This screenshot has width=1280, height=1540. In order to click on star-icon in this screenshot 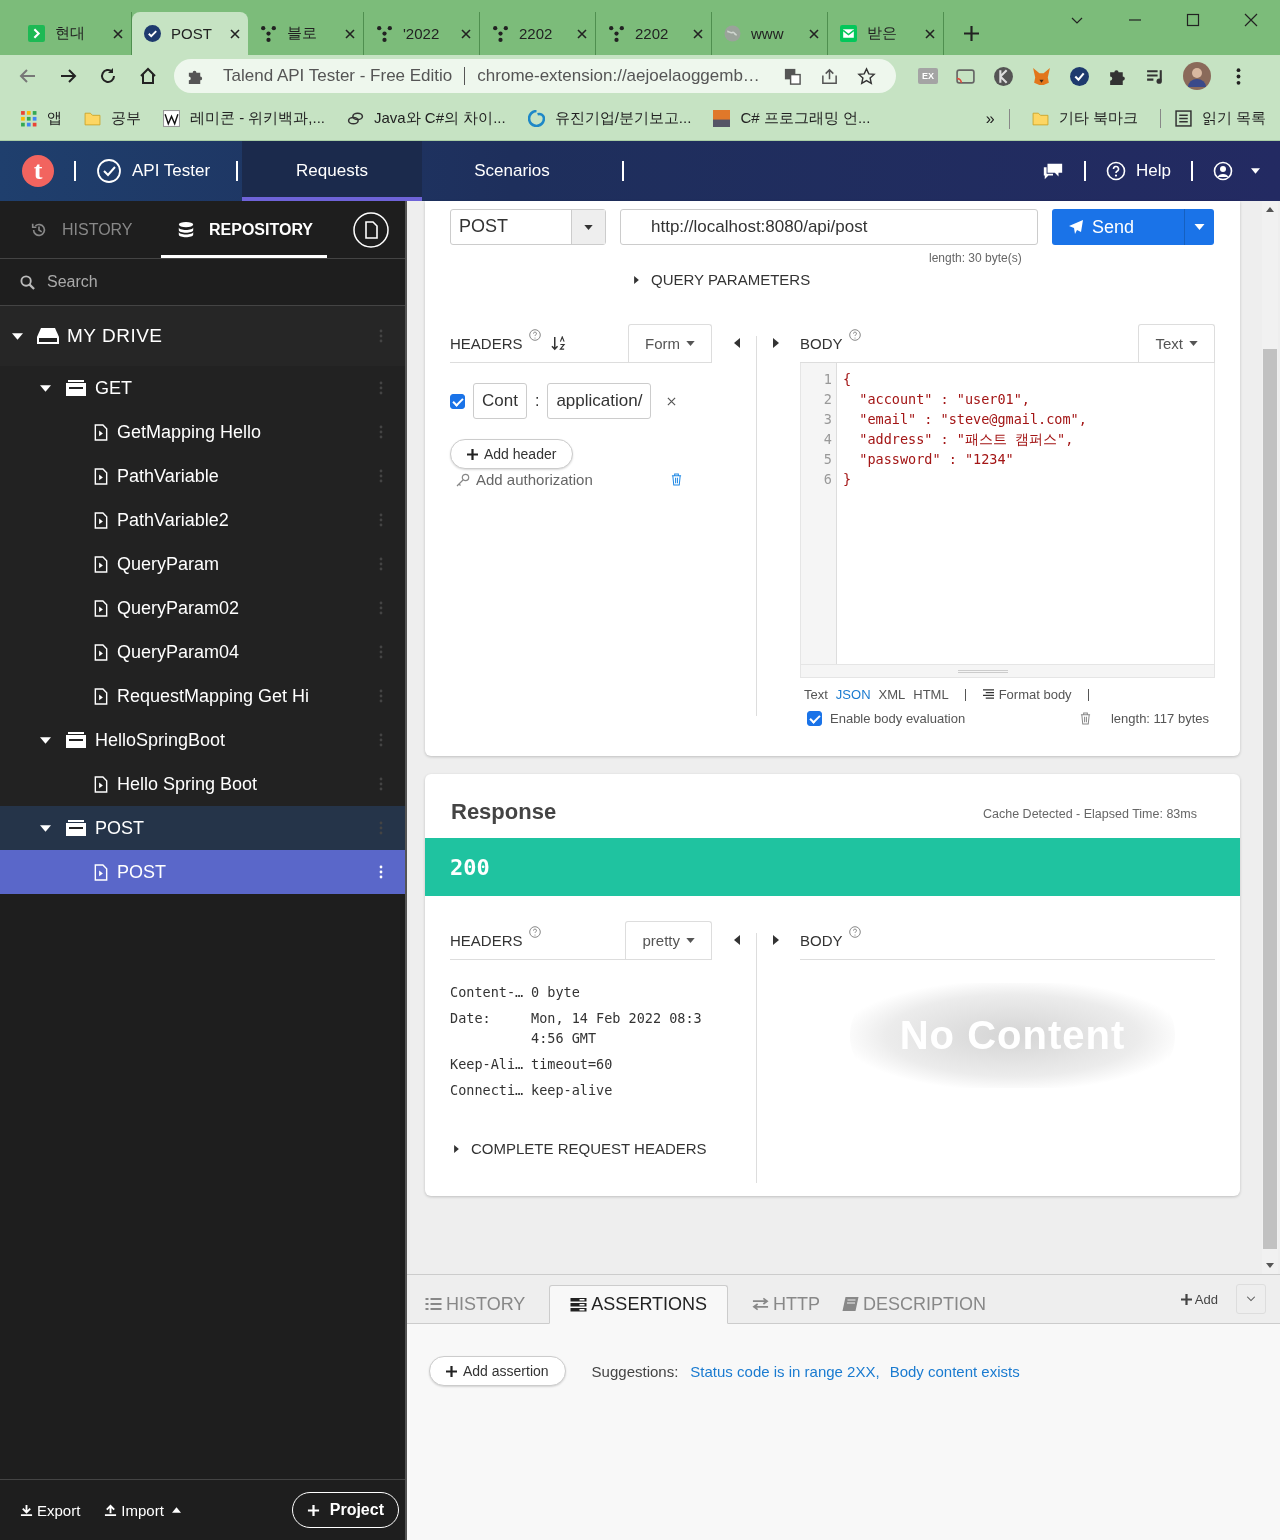, I will do `click(866, 76)`.